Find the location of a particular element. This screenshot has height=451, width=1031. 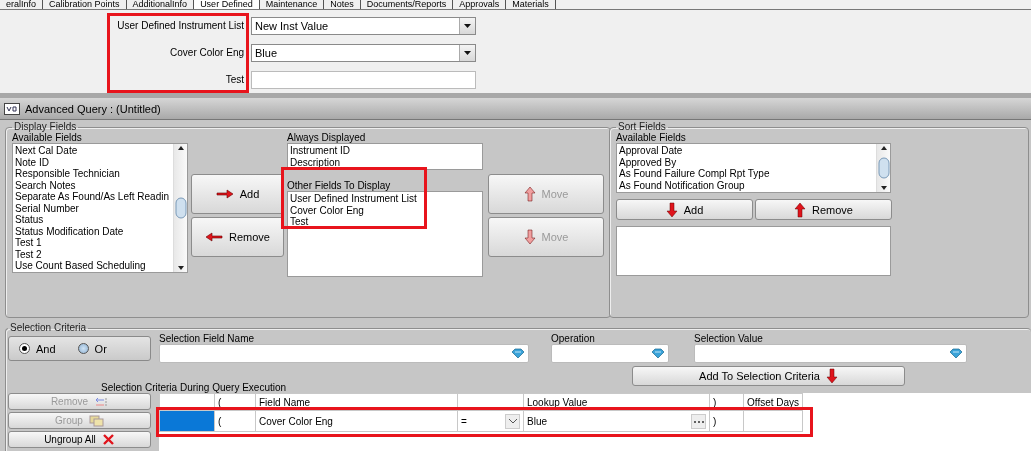

app-icon is located at coordinates (12, 108).